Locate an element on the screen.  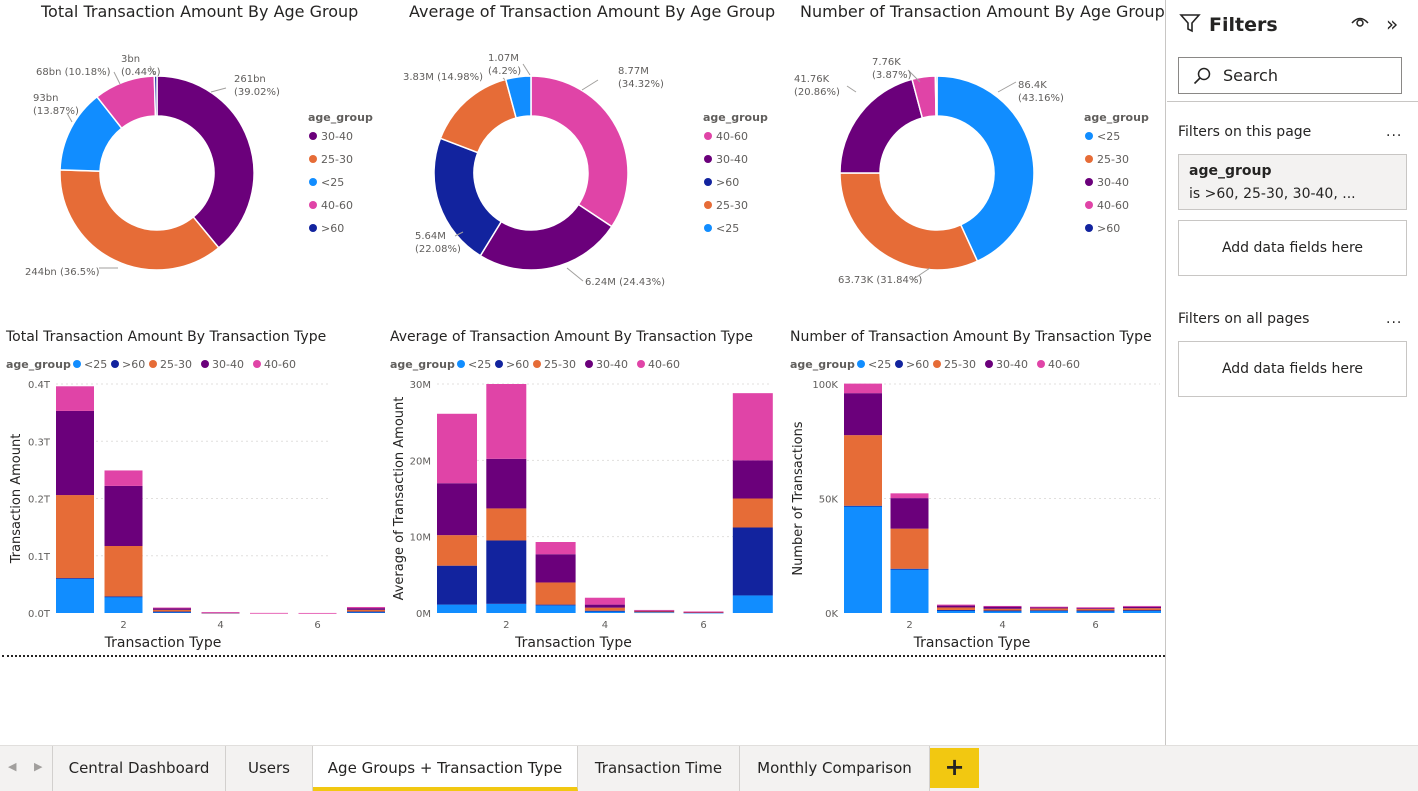
tab-transaction-time: Transaction Time is located at coordinates (659, 768).